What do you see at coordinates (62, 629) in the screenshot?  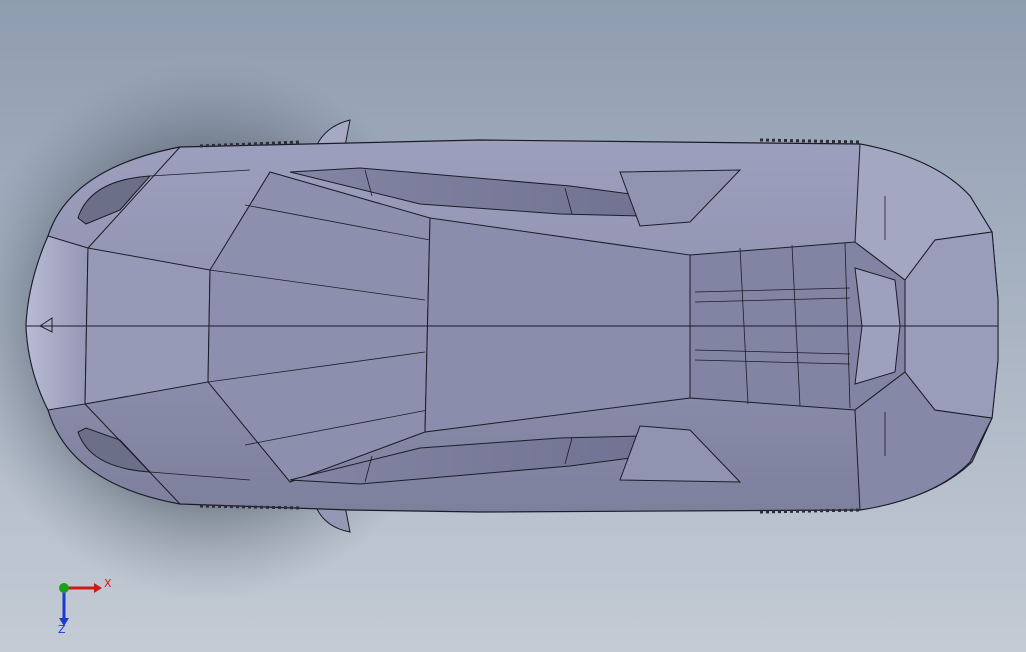 I see `triad-z-label: Z` at bounding box center [62, 629].